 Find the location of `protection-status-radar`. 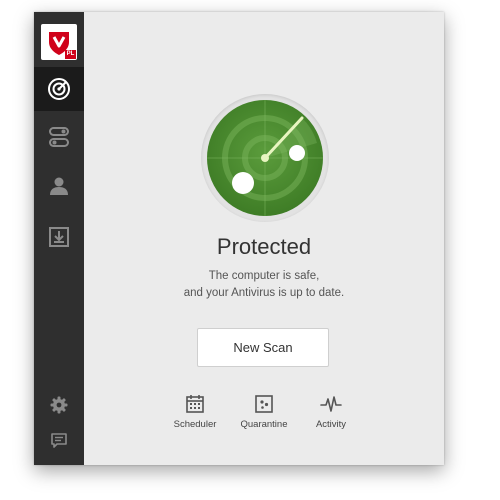

protection-status-radar is located at coordinates (265, 158).